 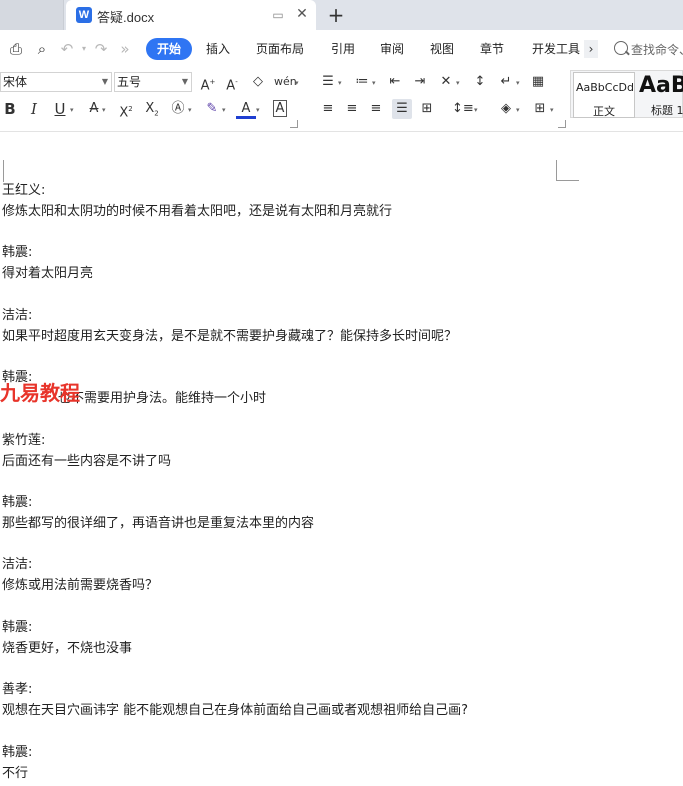 I want to click on doc-line: 不行, so click(x=15, y=773).